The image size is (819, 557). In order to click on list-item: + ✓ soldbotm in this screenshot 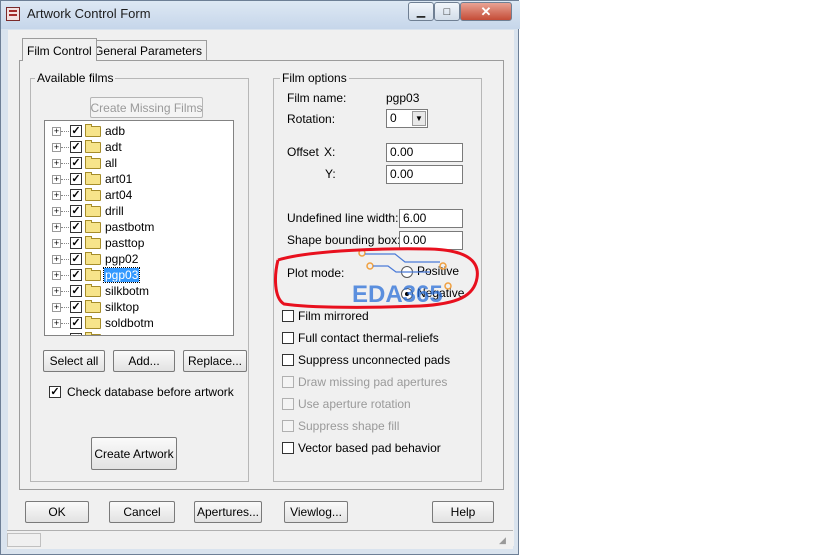, I will do `click(131, 323)`.